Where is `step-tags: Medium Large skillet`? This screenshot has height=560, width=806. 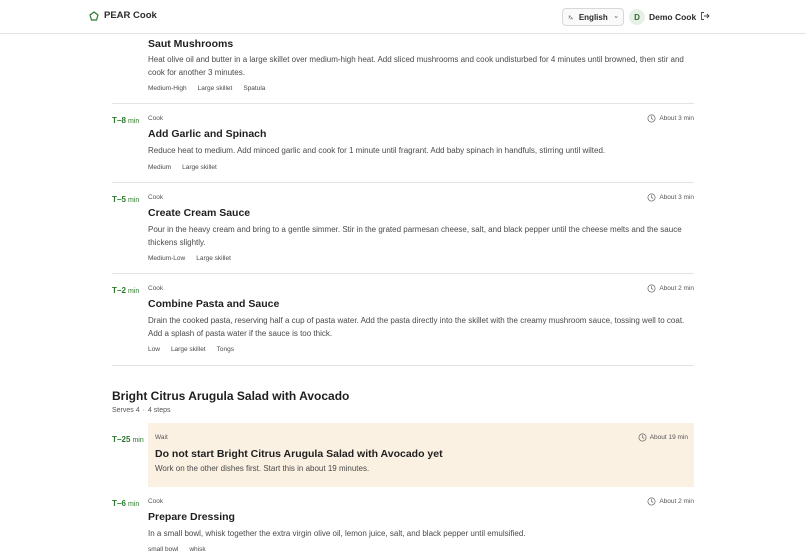 step-tags: Medium Large skillet is located at coordinates (182, 167).